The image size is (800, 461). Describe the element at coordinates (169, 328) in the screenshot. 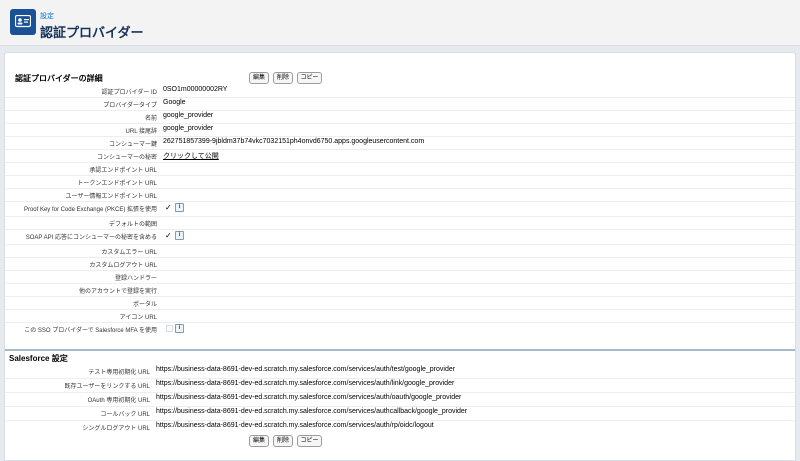

I see `mfa-checkbox` at that location.